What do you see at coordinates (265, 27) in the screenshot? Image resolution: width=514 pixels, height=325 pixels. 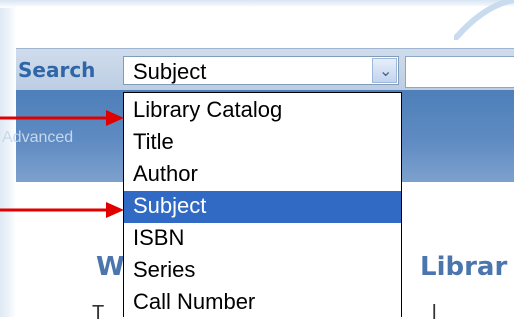 I see `header-area` at bounding box center [265, 27].